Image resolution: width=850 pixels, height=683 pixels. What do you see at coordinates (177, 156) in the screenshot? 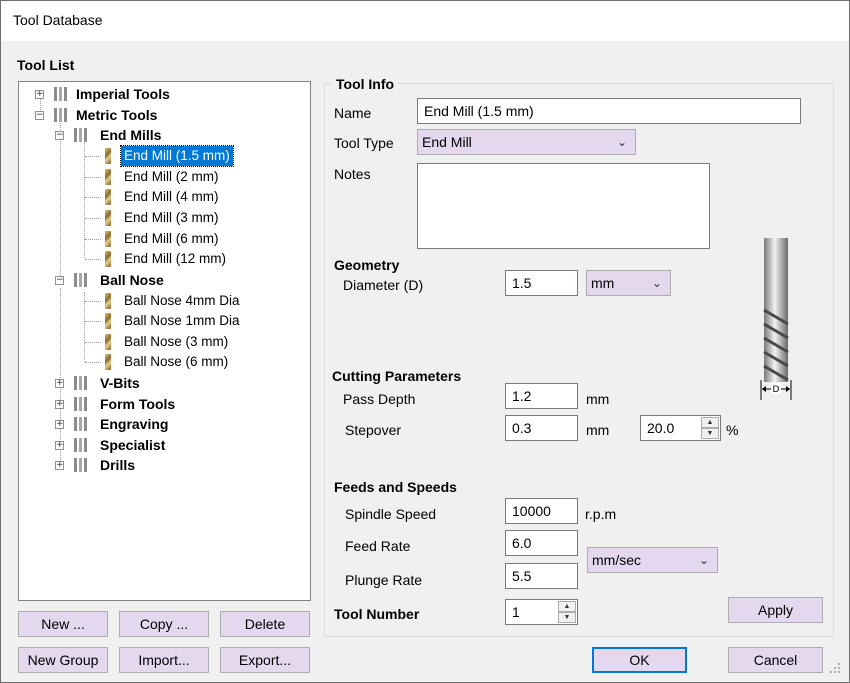
I see `tree-item-label-selected: End Mill (1.5 mm)` at bounding box center [177, 156].